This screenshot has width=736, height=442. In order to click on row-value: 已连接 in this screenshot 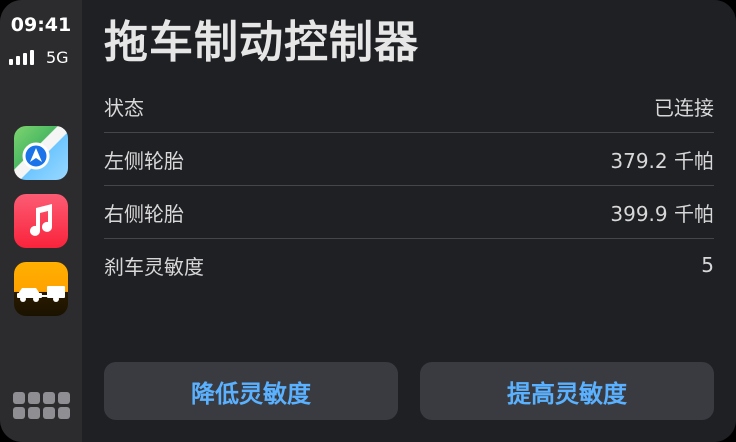, I will do `click(684, 107)`.